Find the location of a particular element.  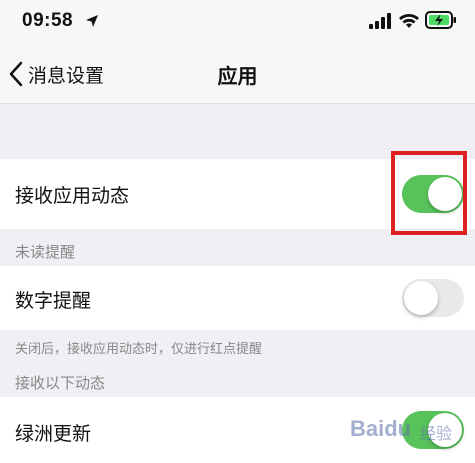

status-bar: 09:58 is located at coordinates (237, 22).